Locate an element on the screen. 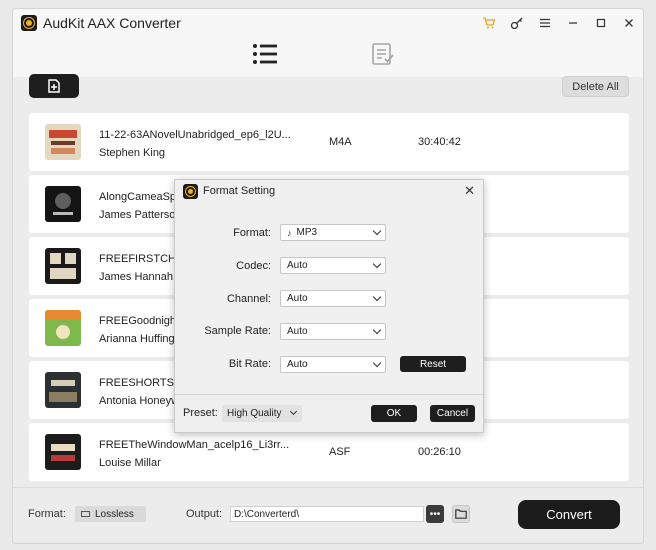 This screenshot has height=550, width=656. delete-all-button: Delete All is located at coordinates (595, 86).